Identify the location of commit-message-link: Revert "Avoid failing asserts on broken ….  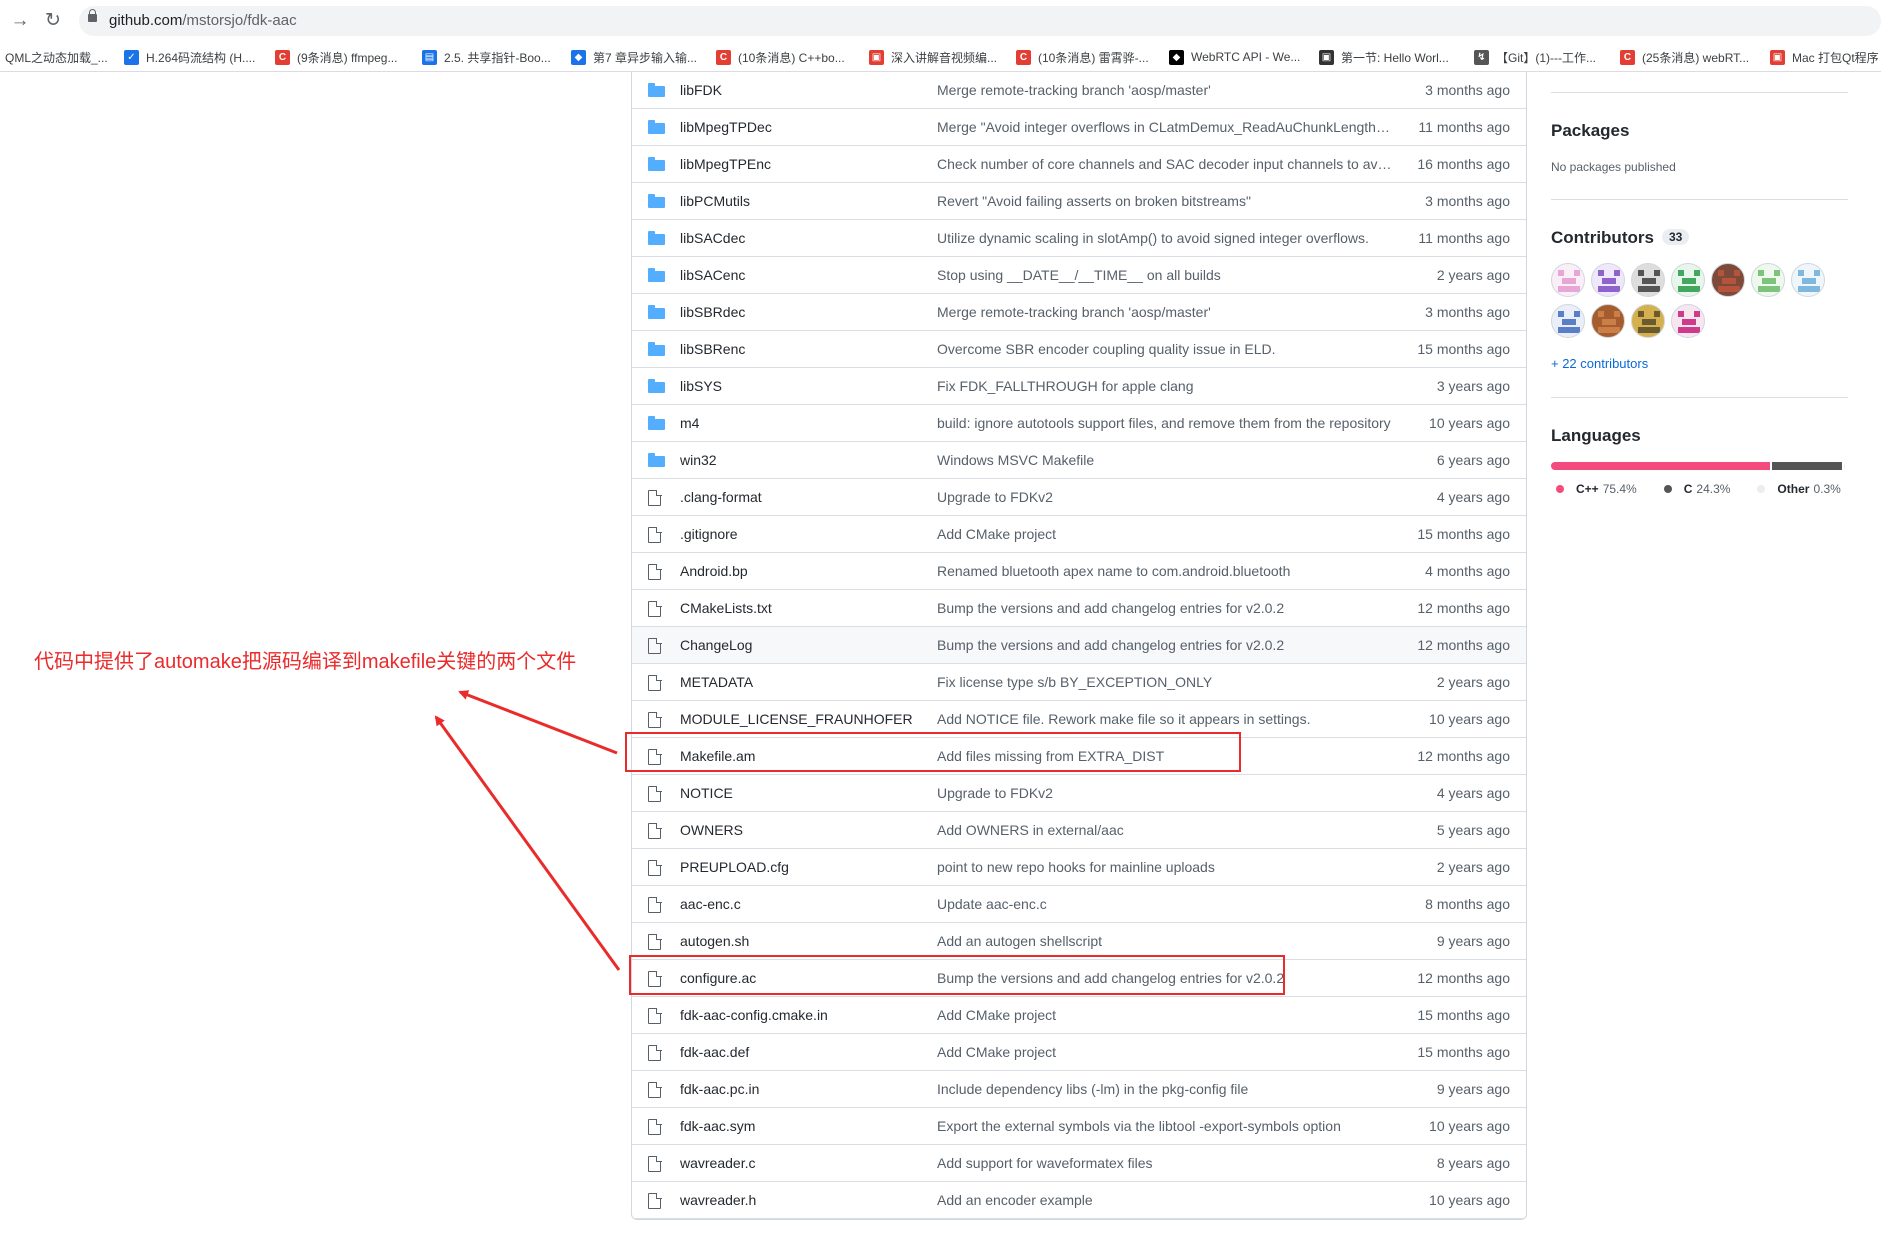
(1094, 201).